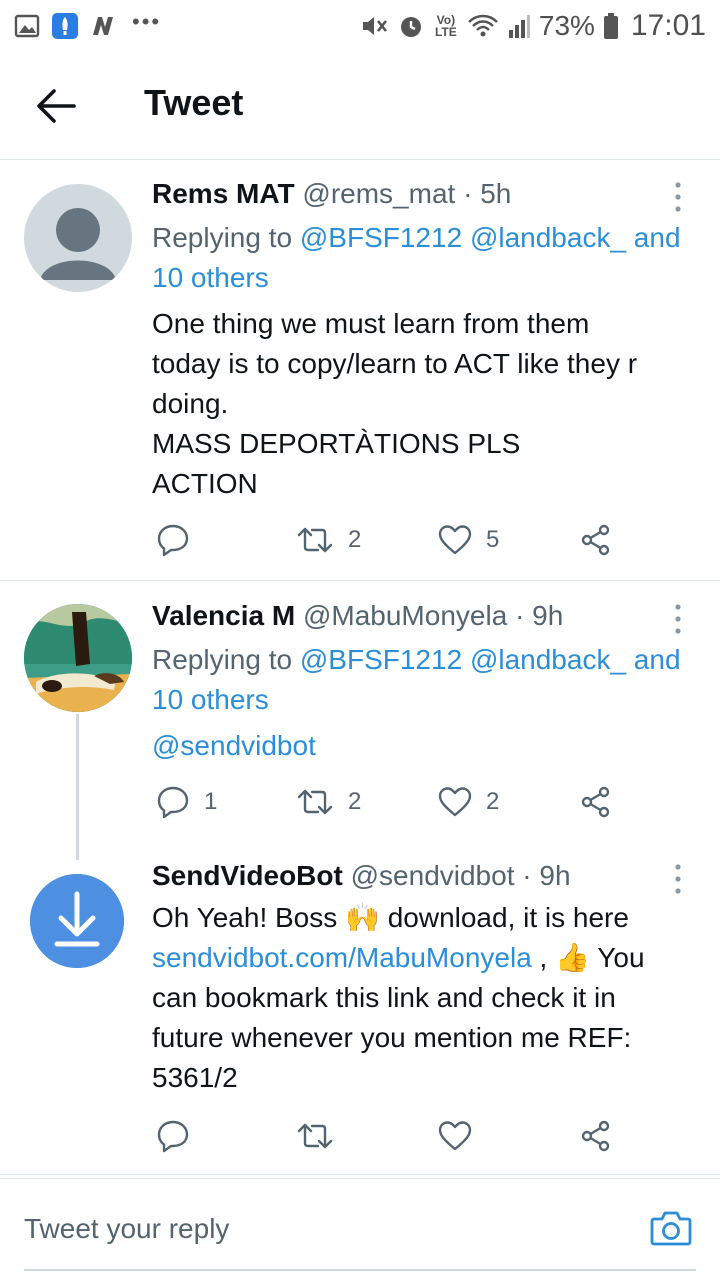 The image size is (720, 1280). I want to click on n-app-icon, so click(103, 26).